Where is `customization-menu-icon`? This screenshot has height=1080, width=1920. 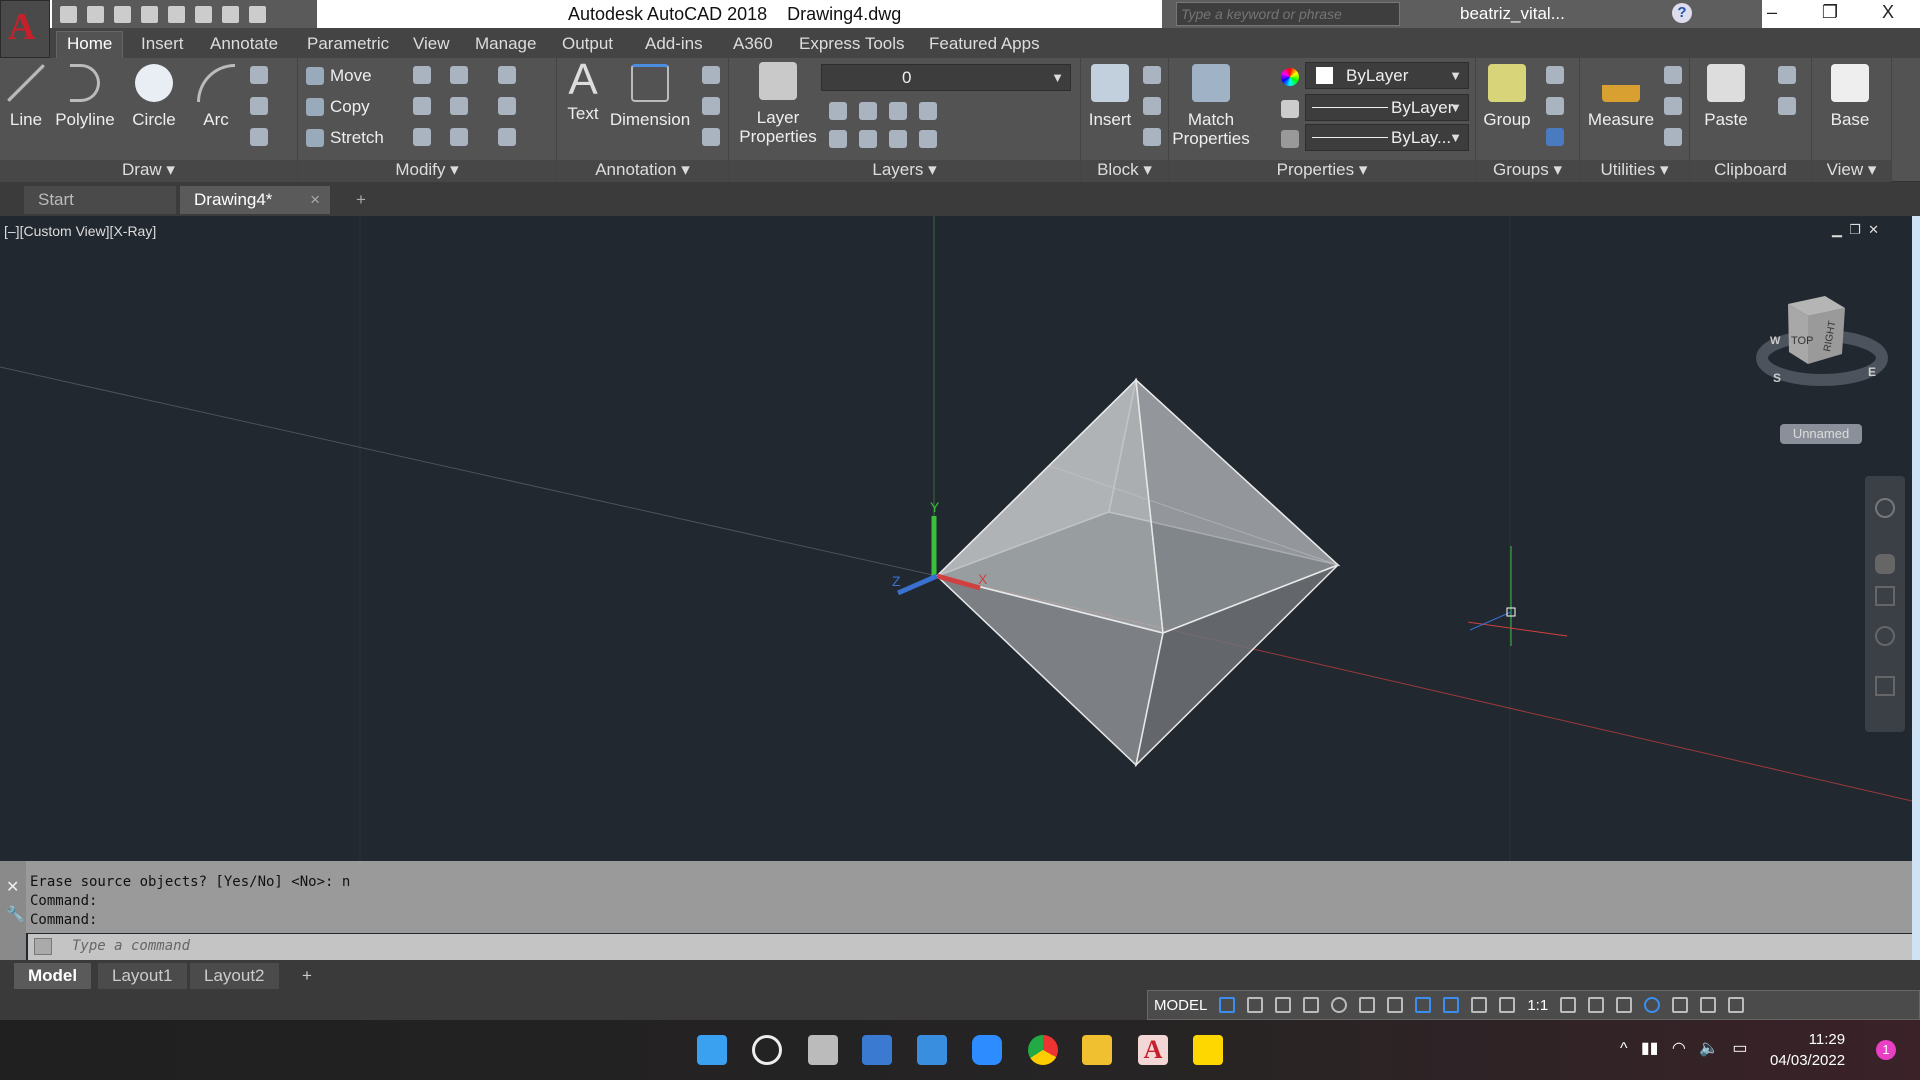
customization-menu-icon is located at coordinates (1736, 1005).